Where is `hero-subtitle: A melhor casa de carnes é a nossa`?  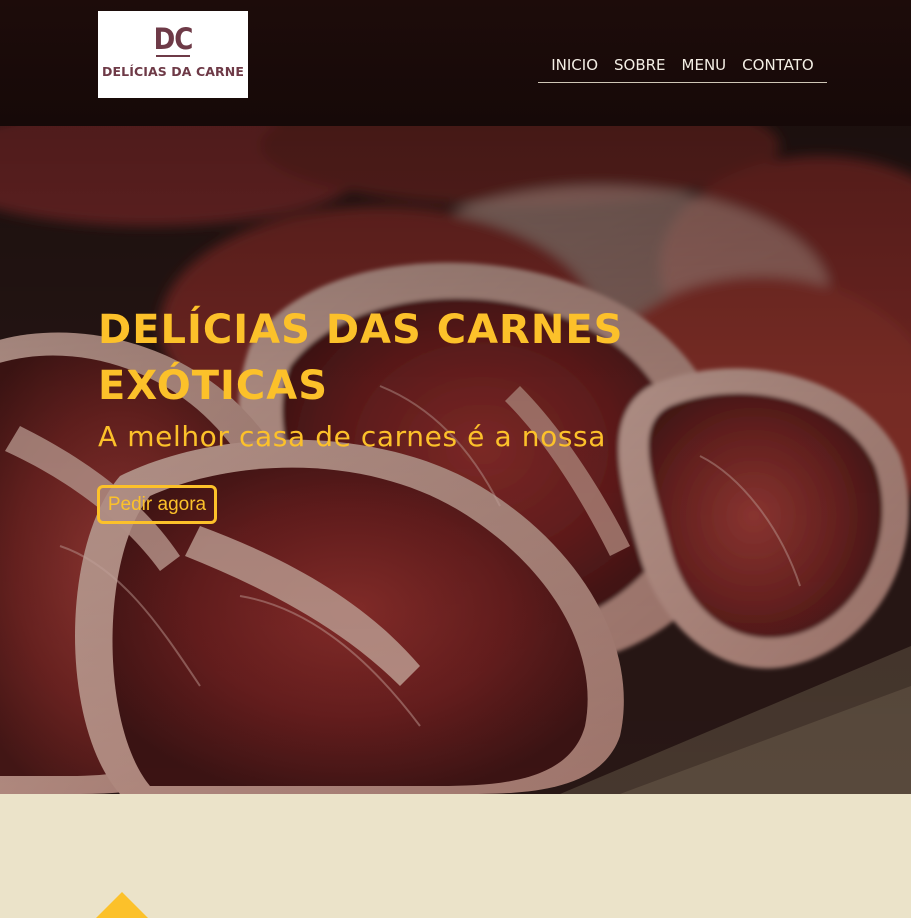
hero-subtitle: A melhor casa de carnes é a nossa is located at coordinates (352, 436).